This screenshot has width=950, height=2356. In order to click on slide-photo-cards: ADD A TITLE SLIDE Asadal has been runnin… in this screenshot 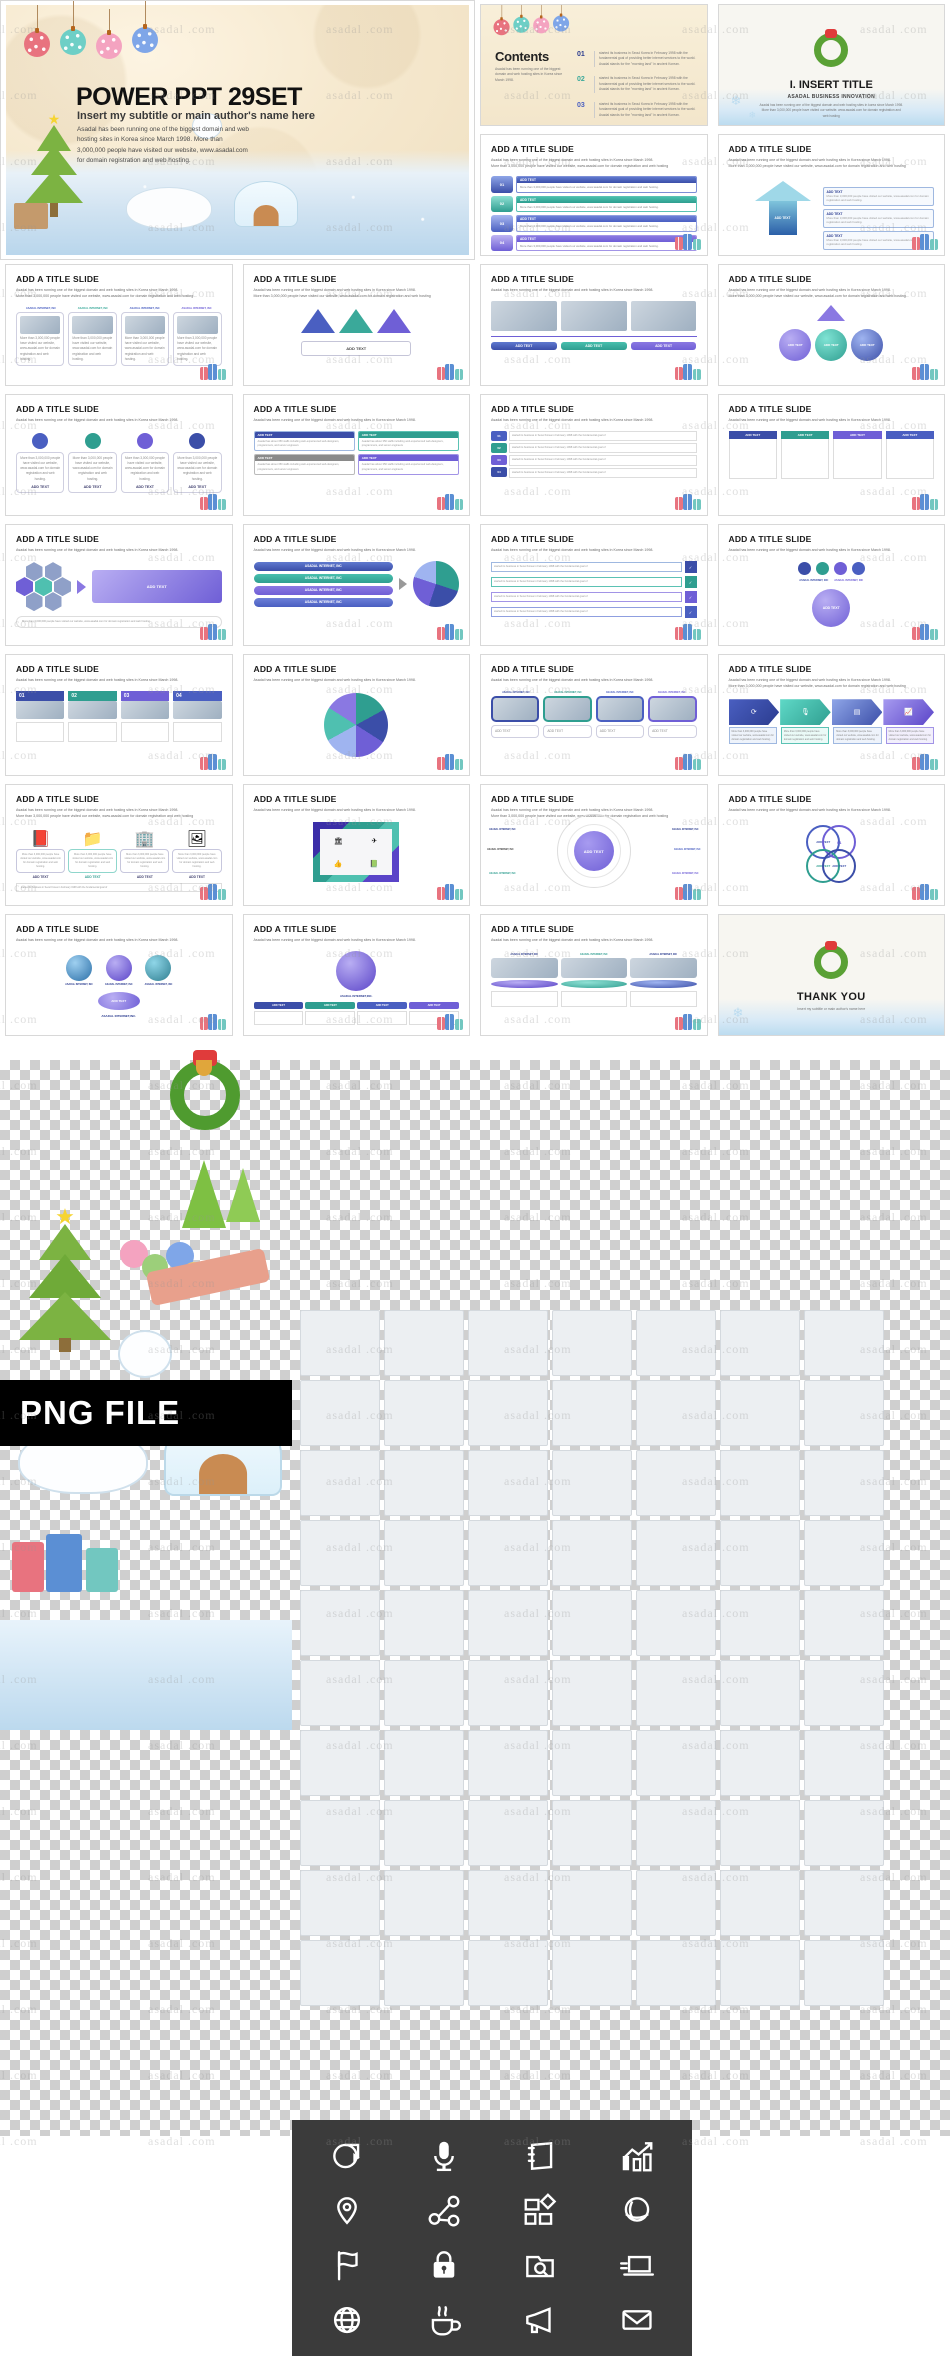, I will do `click(119, 325)`.